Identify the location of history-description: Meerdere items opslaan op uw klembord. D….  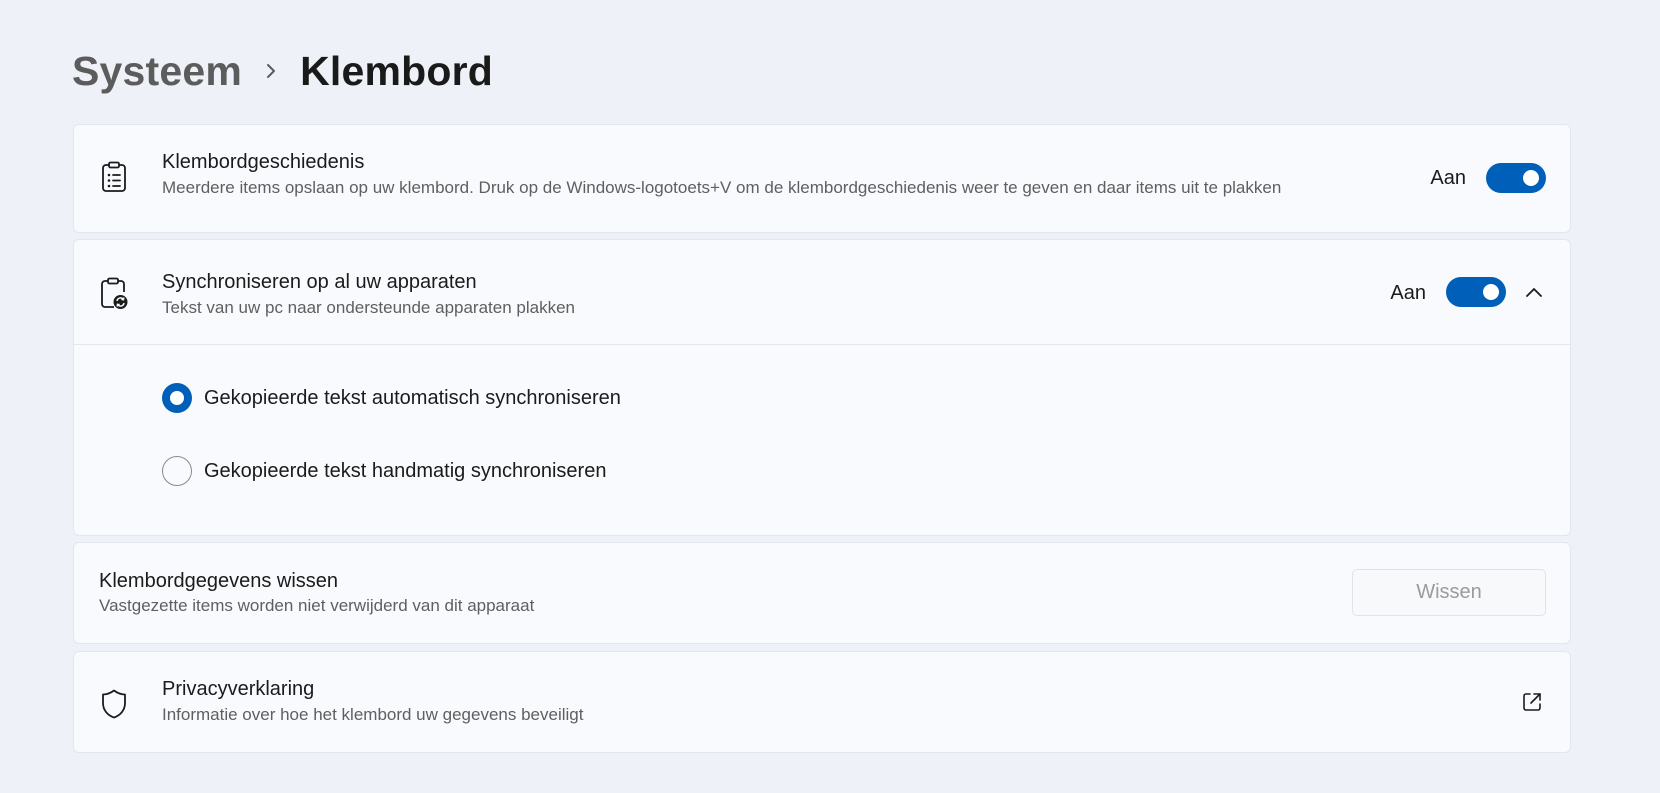
(722, 187).